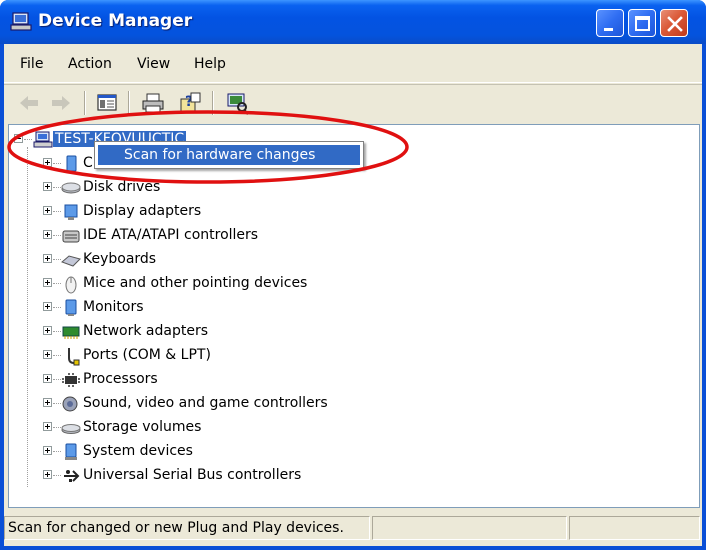 The width and height of the screenshot is (706, 550). What do you see at coordinates (113, 307) in the screenshot?
I see `tree-node-label: Monitors` at bounding box center [113, 307].